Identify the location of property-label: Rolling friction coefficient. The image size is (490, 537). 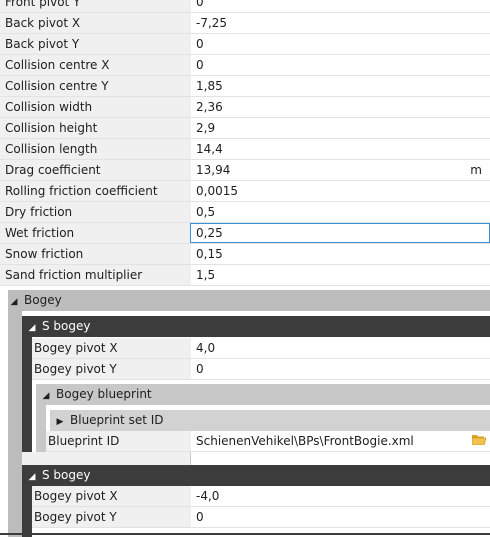
(96, 191).